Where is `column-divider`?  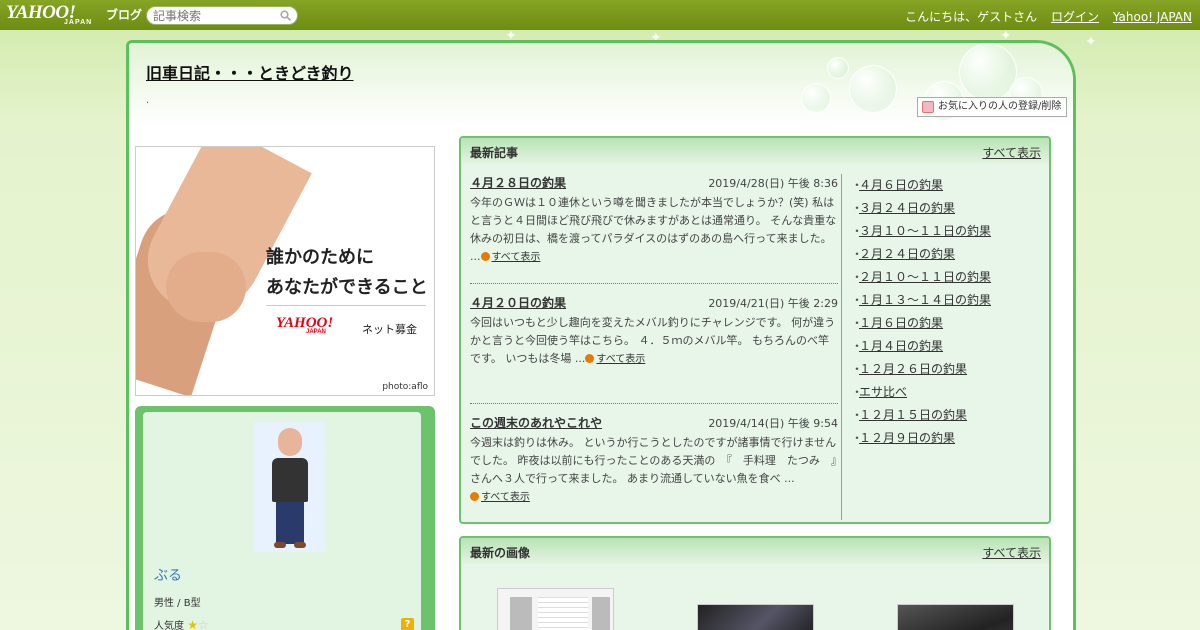
column-divider is located at coordinates (841, 347).